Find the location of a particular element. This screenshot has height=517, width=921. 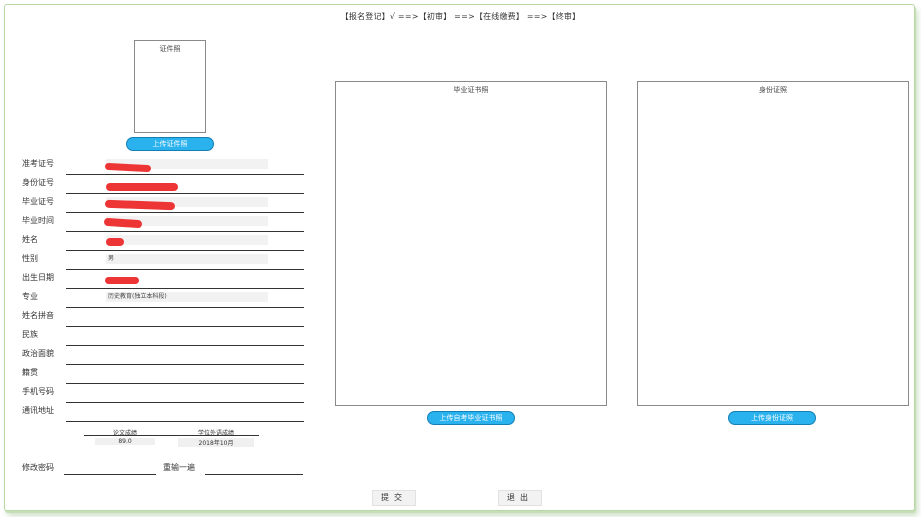

idcard-caption: 身份证照 is located at coordinates (773, 90).